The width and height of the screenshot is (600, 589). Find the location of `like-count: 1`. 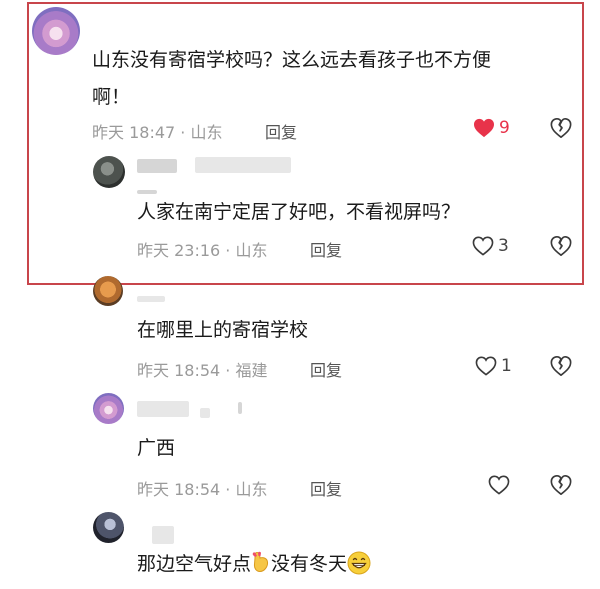

like-count: 1 is located at coordinates (506, 366).